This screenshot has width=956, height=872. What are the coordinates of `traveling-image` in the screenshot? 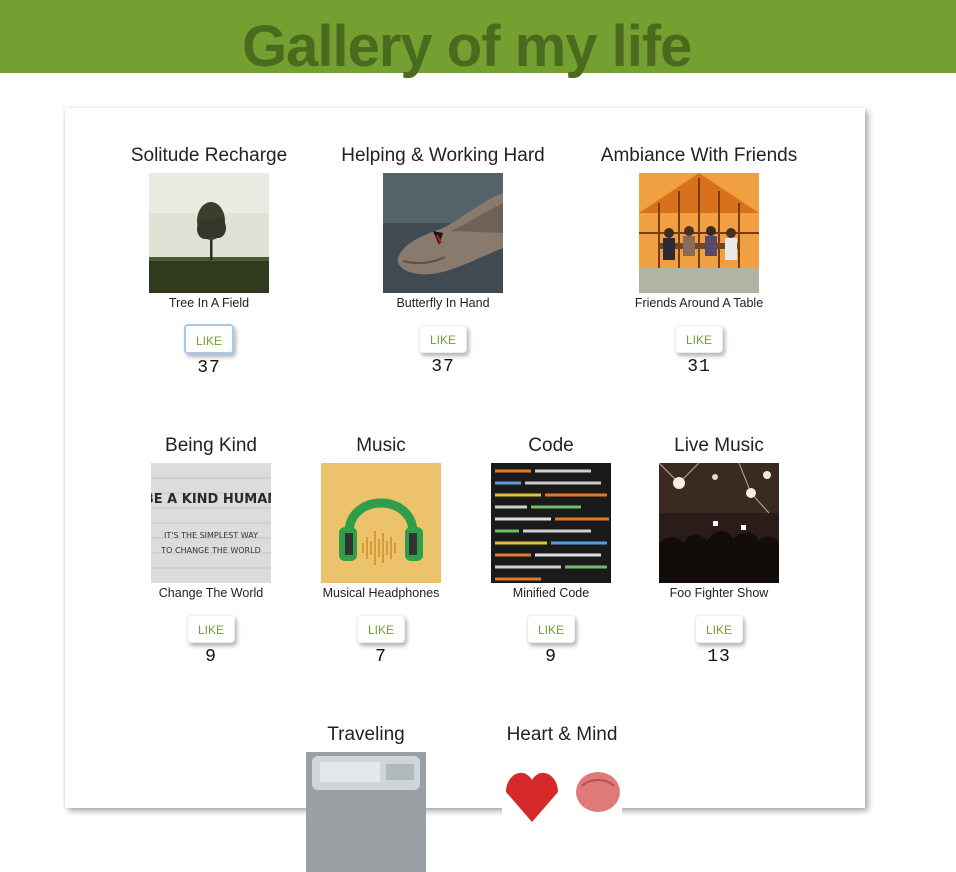 It's located at (366, 812).